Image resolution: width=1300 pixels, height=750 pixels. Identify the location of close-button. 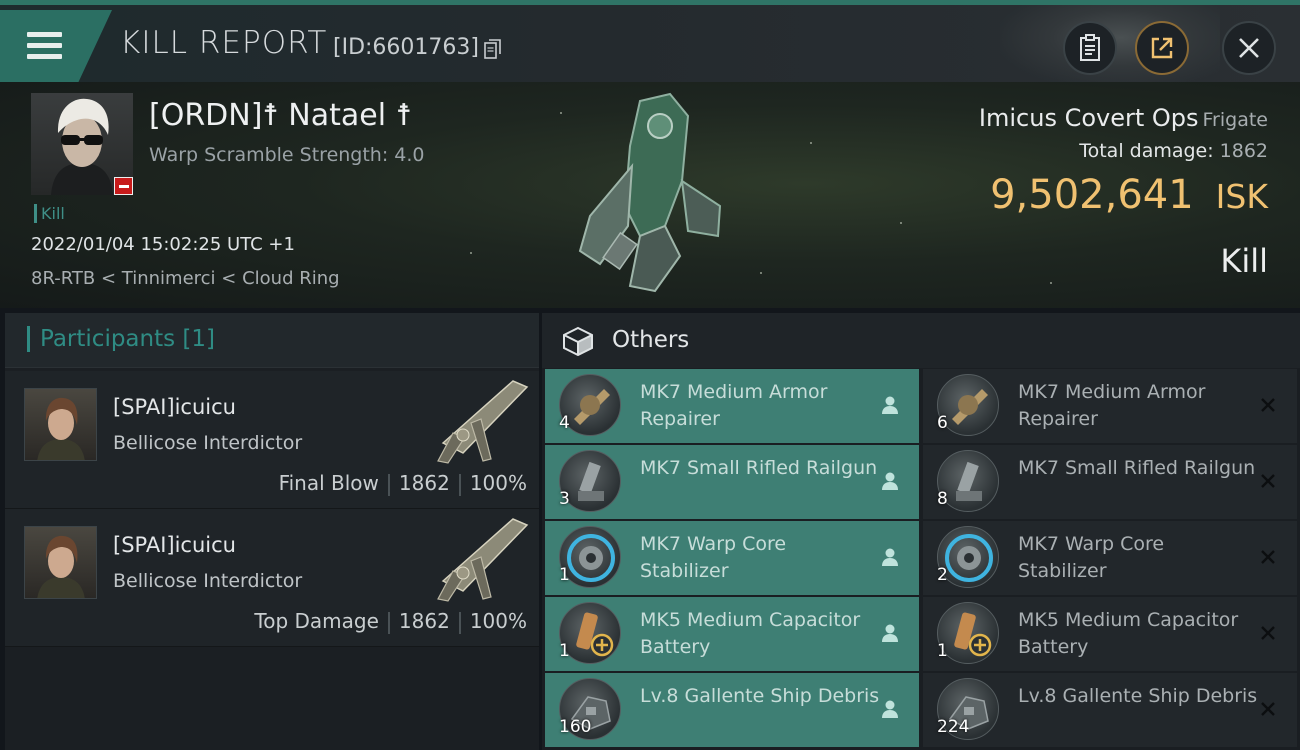
(1249, 48).